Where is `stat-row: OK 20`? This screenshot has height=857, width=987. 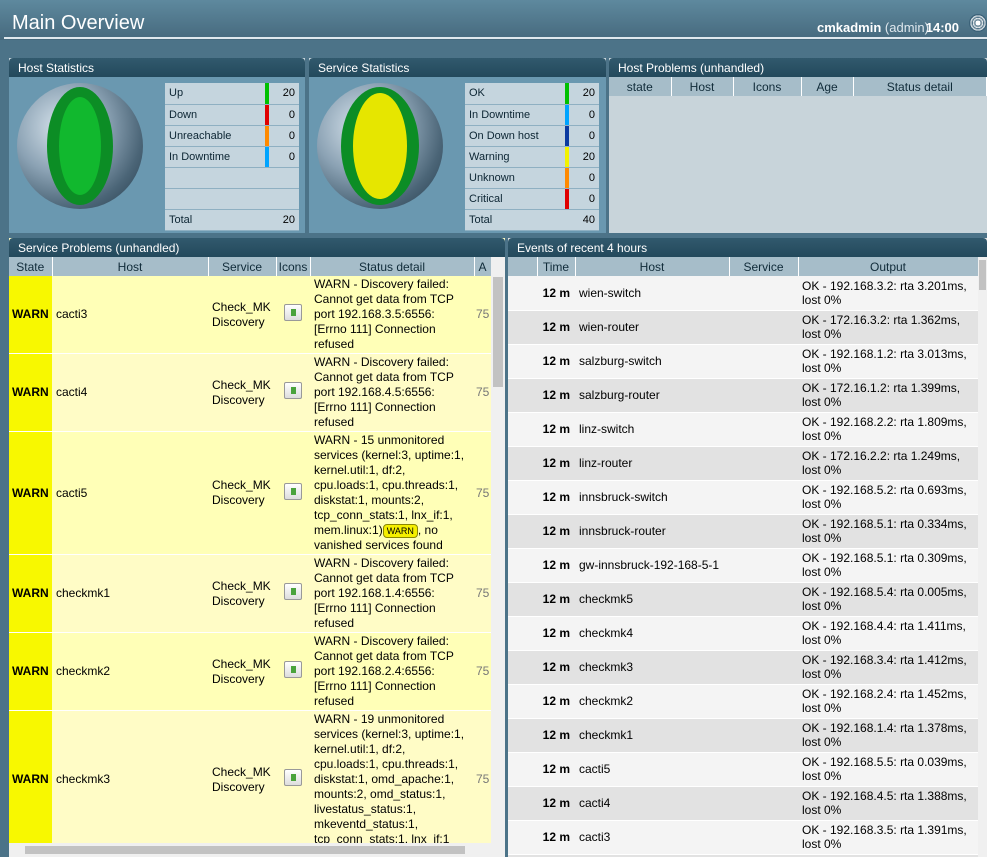
stat-row: OK 20 is located at coordinates (532, 94).